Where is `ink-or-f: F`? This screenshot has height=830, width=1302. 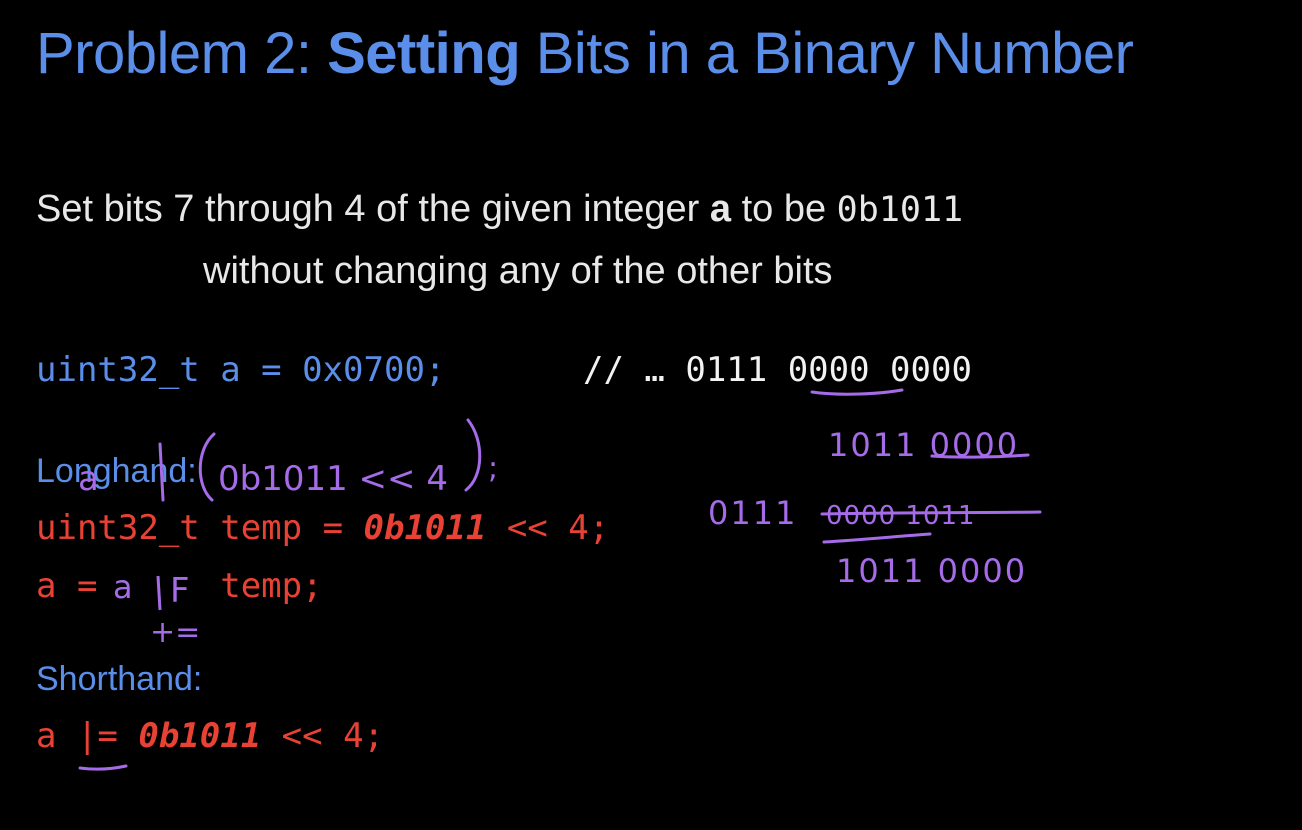 ink-or-f: F is located at coordinates (180, 591).